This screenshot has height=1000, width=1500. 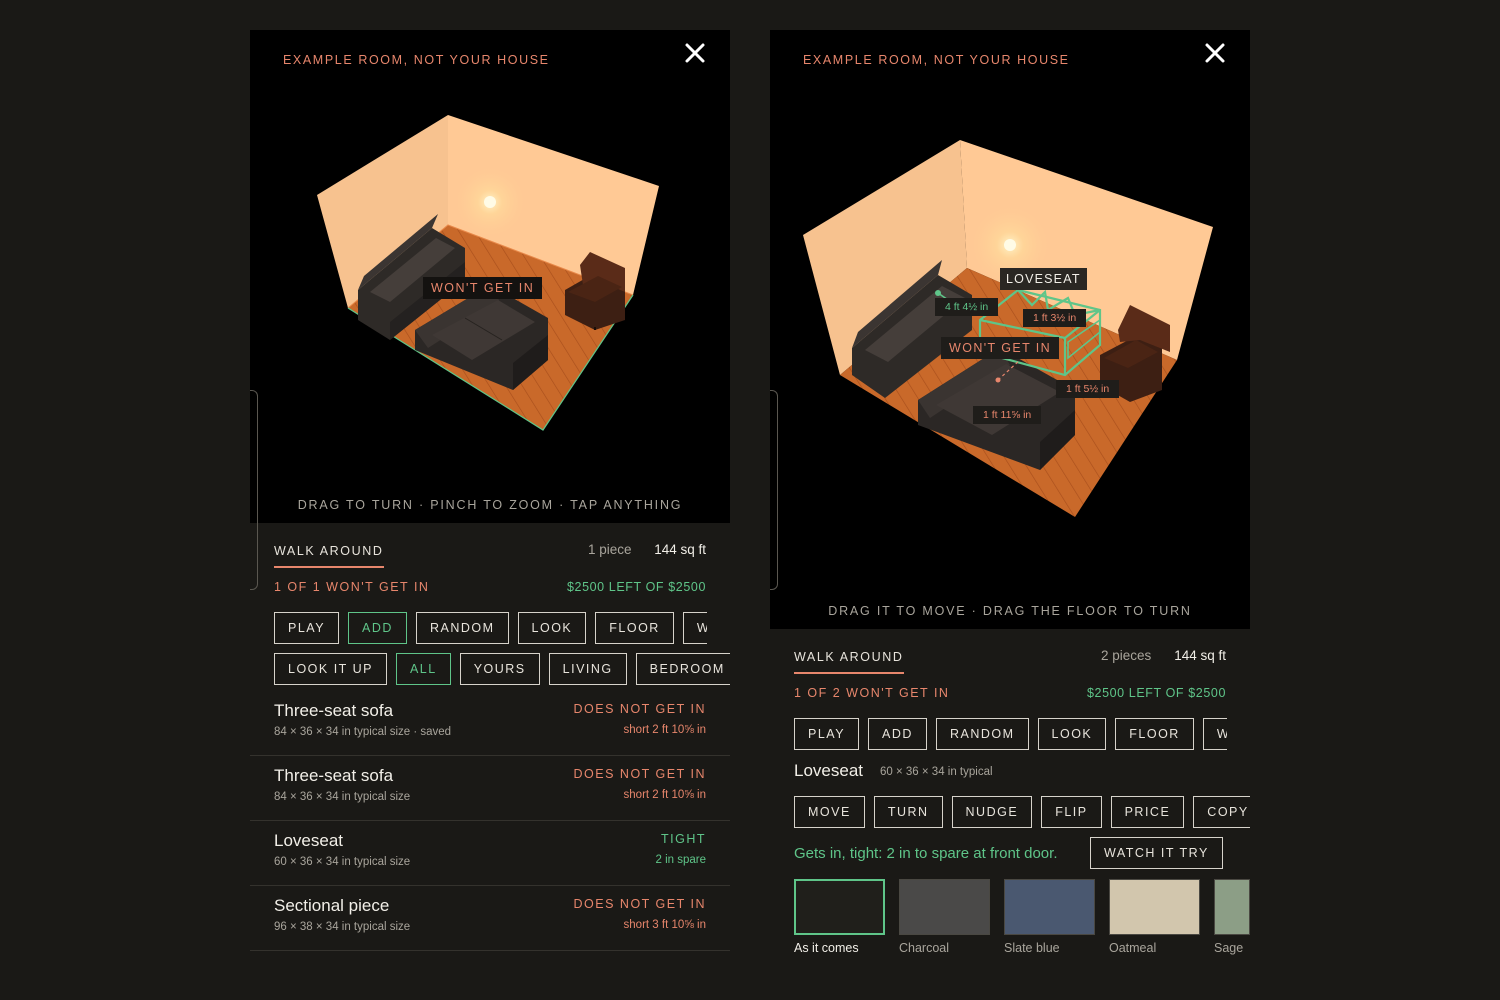 I want to click on item-dimensions: 84 × 36 × 34 in typical size · saved, so click(x=363, y=732).